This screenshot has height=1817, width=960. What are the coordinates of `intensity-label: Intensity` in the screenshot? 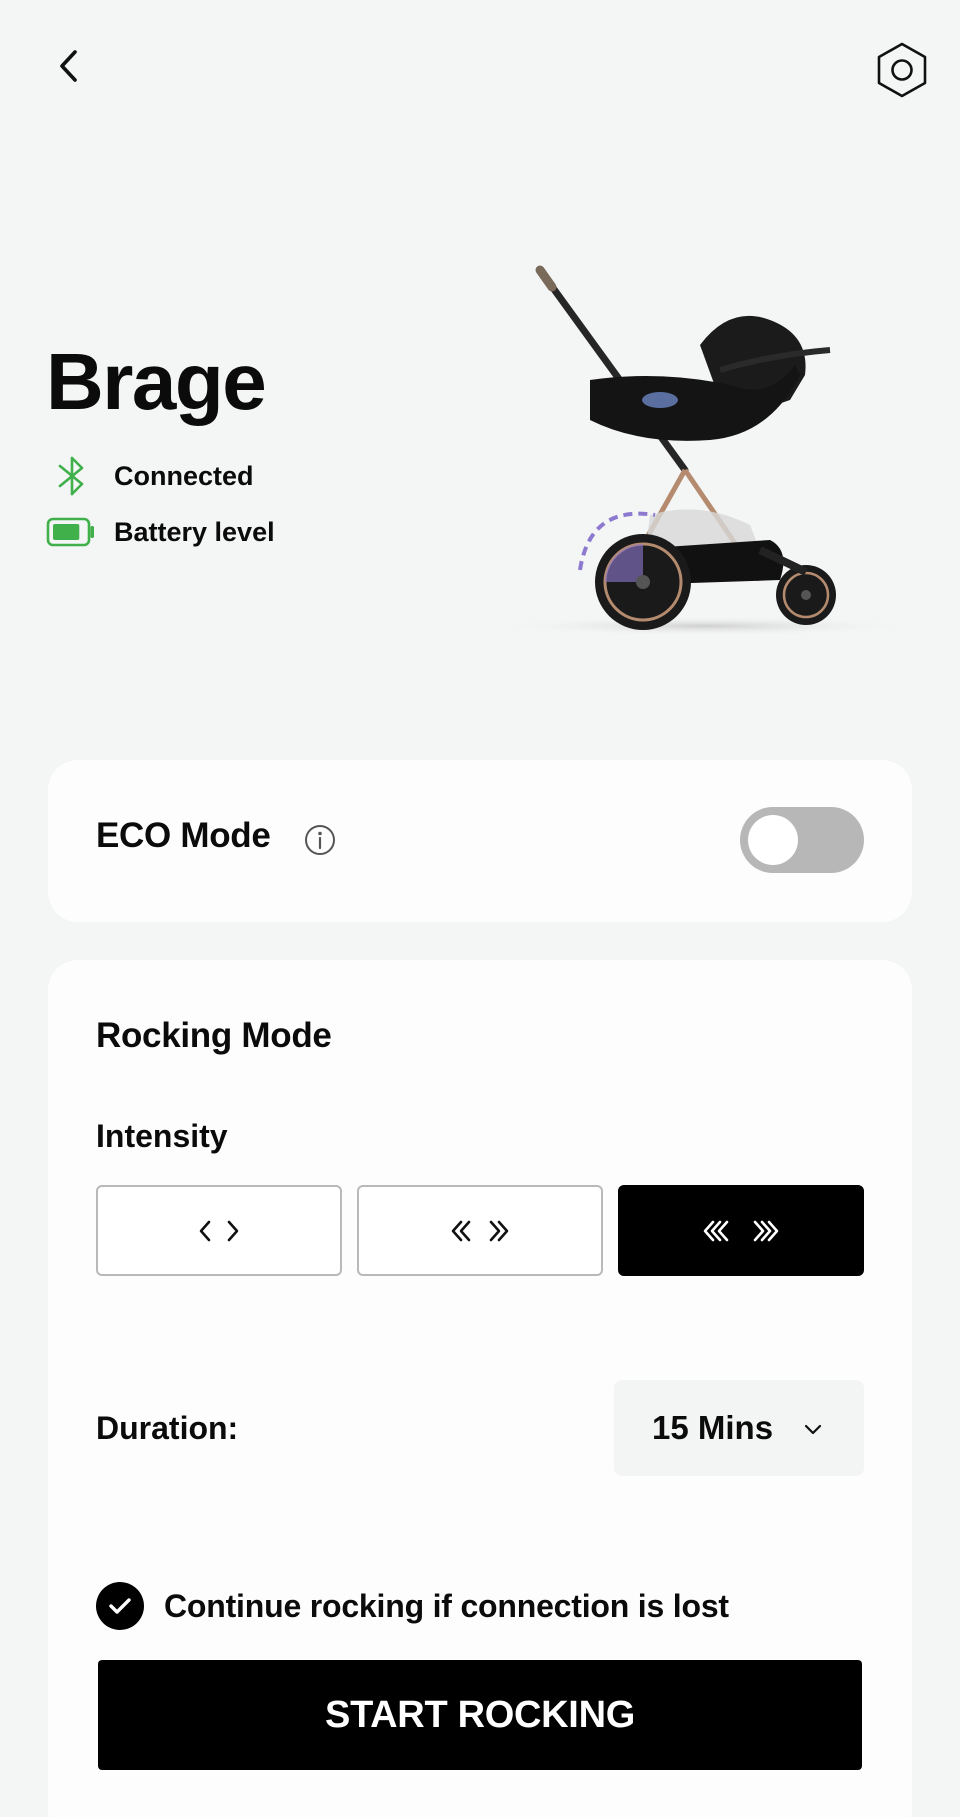 It's located at (162, 1136).